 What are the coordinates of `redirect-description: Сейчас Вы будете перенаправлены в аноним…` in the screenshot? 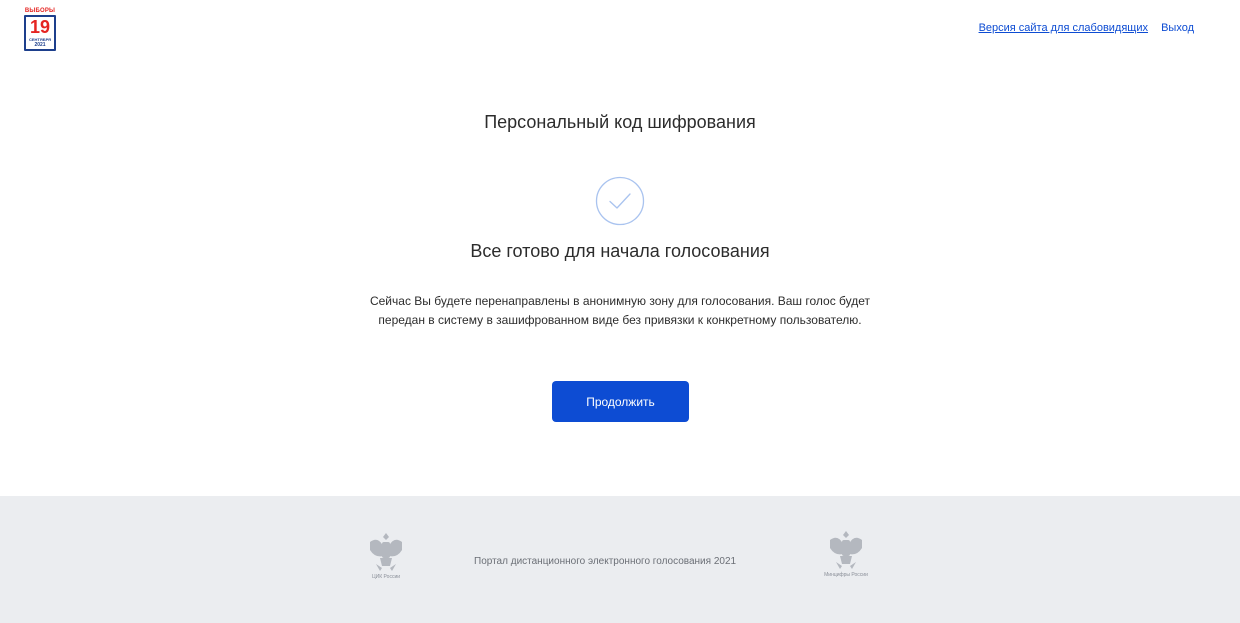 It's located at (620, 310).